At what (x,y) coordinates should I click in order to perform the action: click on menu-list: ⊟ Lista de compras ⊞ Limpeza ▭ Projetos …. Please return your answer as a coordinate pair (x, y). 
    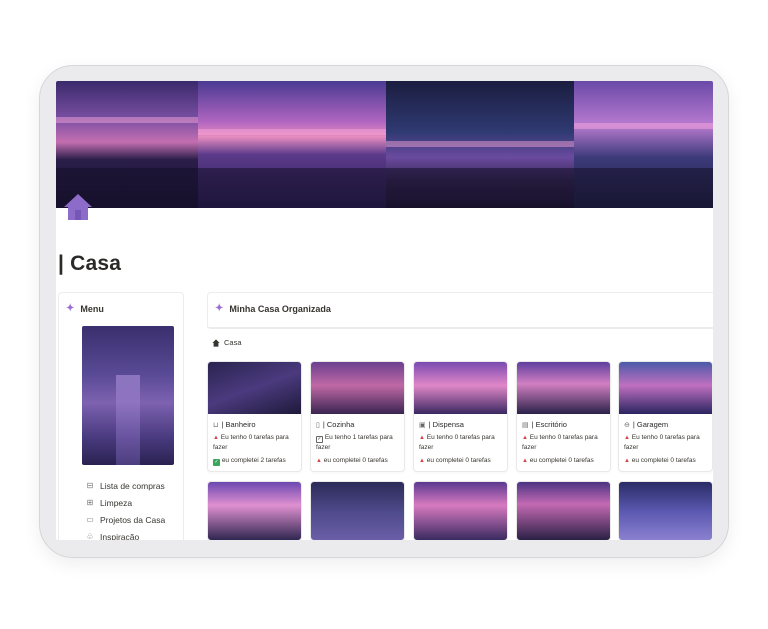
    Looking at the image, I should click on (125, 509).